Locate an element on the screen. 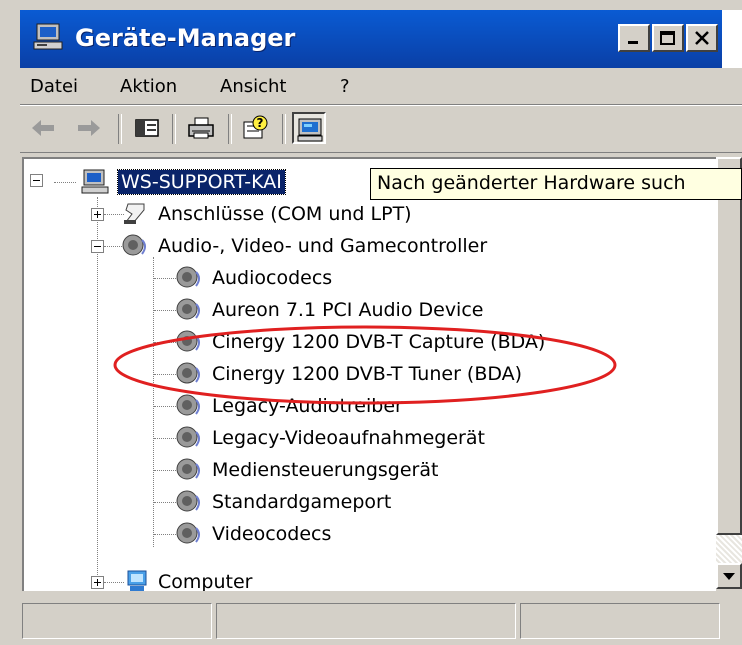 Image resolution: width=742 pixels, height=645 pixels. minimize-button is located at coordinates (634, 38).